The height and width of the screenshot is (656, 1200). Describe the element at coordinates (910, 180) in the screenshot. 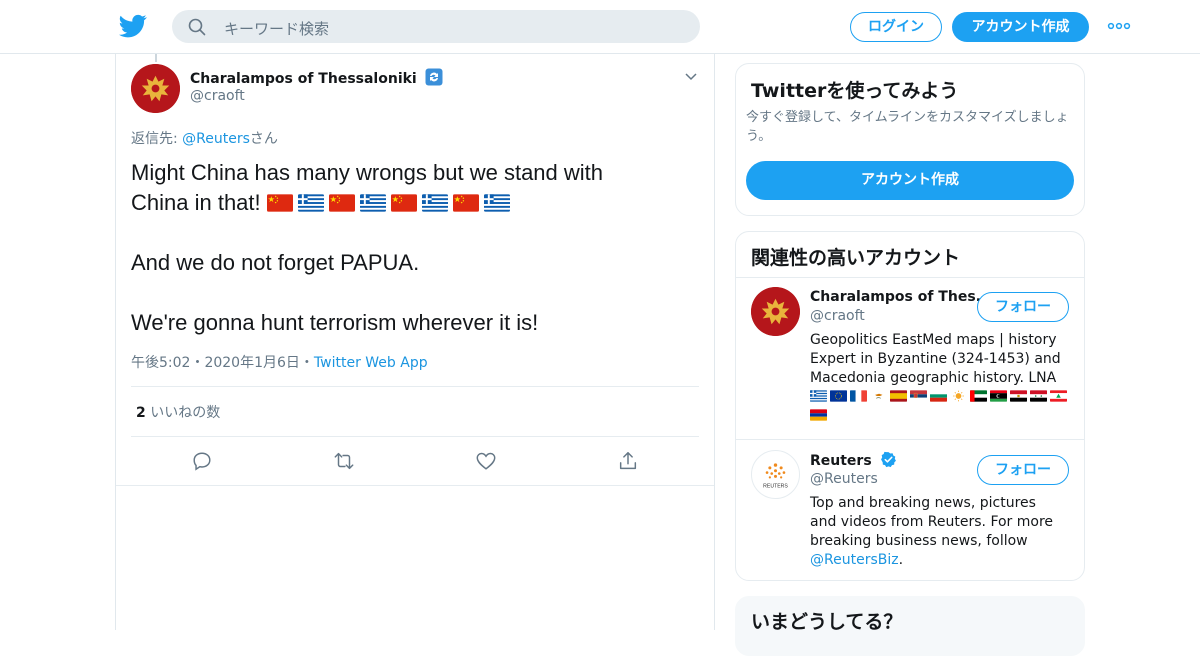

I see `signup-promo-button: アカウント作成` at that location.